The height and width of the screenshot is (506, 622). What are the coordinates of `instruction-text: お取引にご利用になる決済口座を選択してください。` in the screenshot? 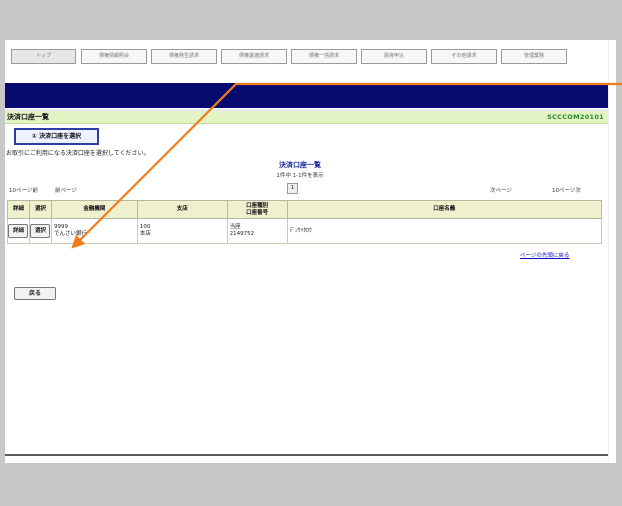 It's located at (78, 153).